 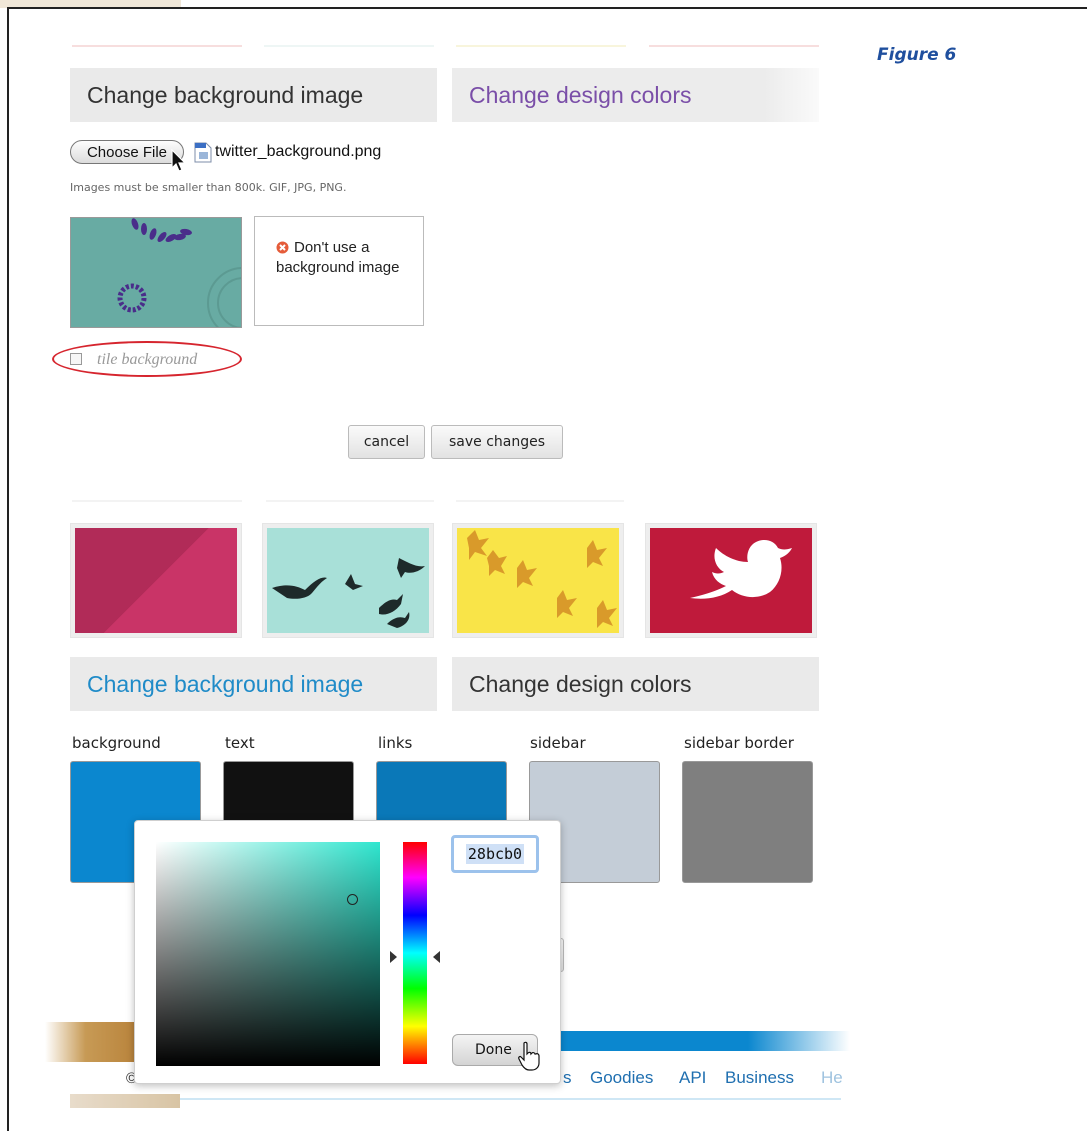 I want to click on choose-file-button: Choose File, so click(x=127, y=152).